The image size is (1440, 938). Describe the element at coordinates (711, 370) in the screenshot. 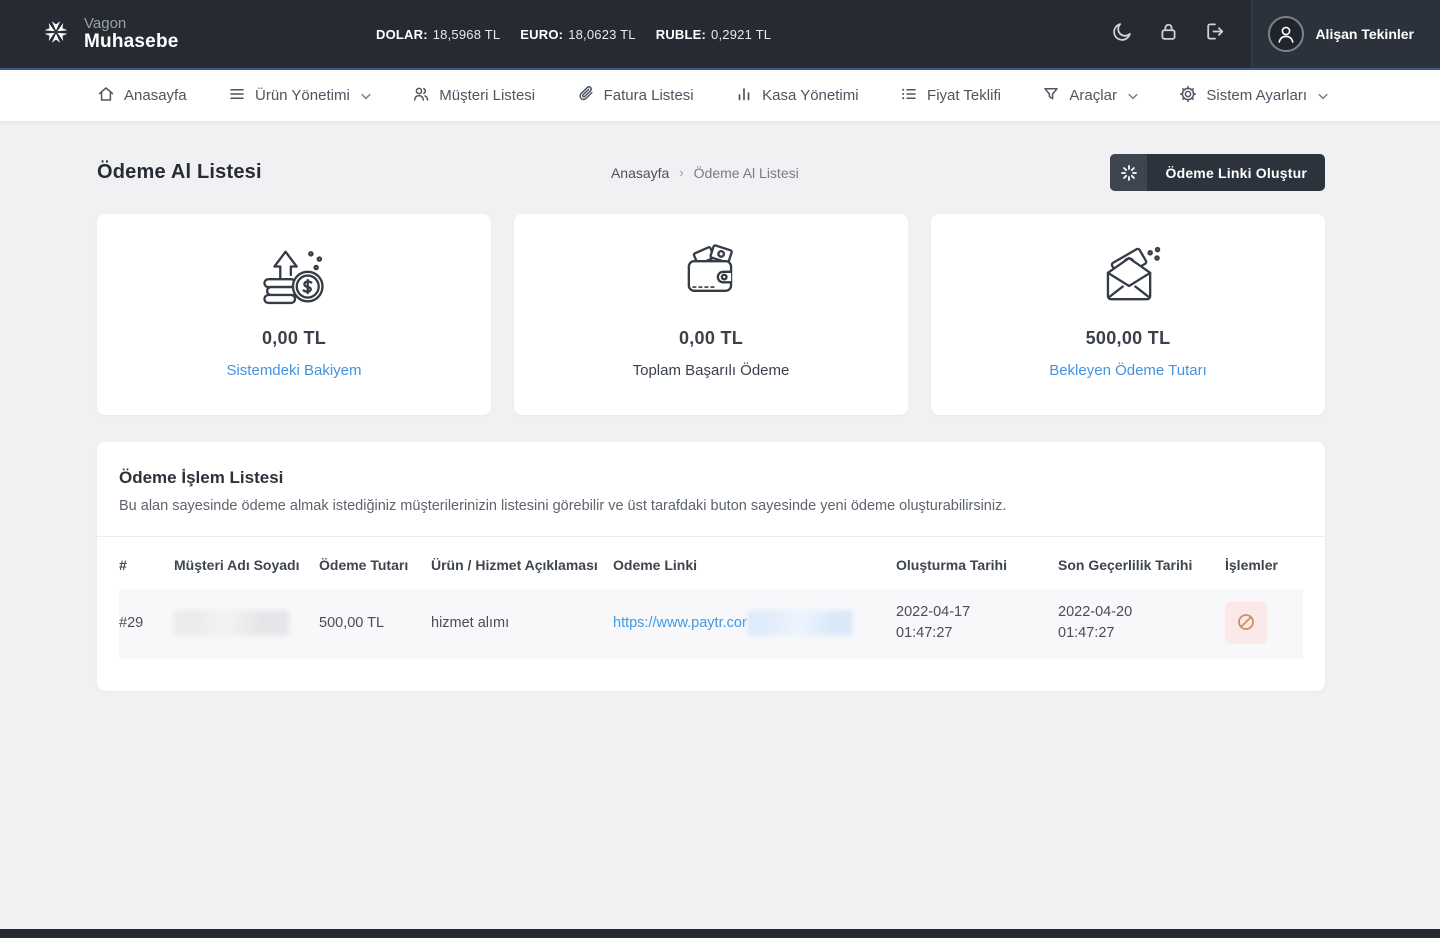

I see `card-label-toplam-basarili-odeme: Toplam Başarılı Ödeme` at that location.